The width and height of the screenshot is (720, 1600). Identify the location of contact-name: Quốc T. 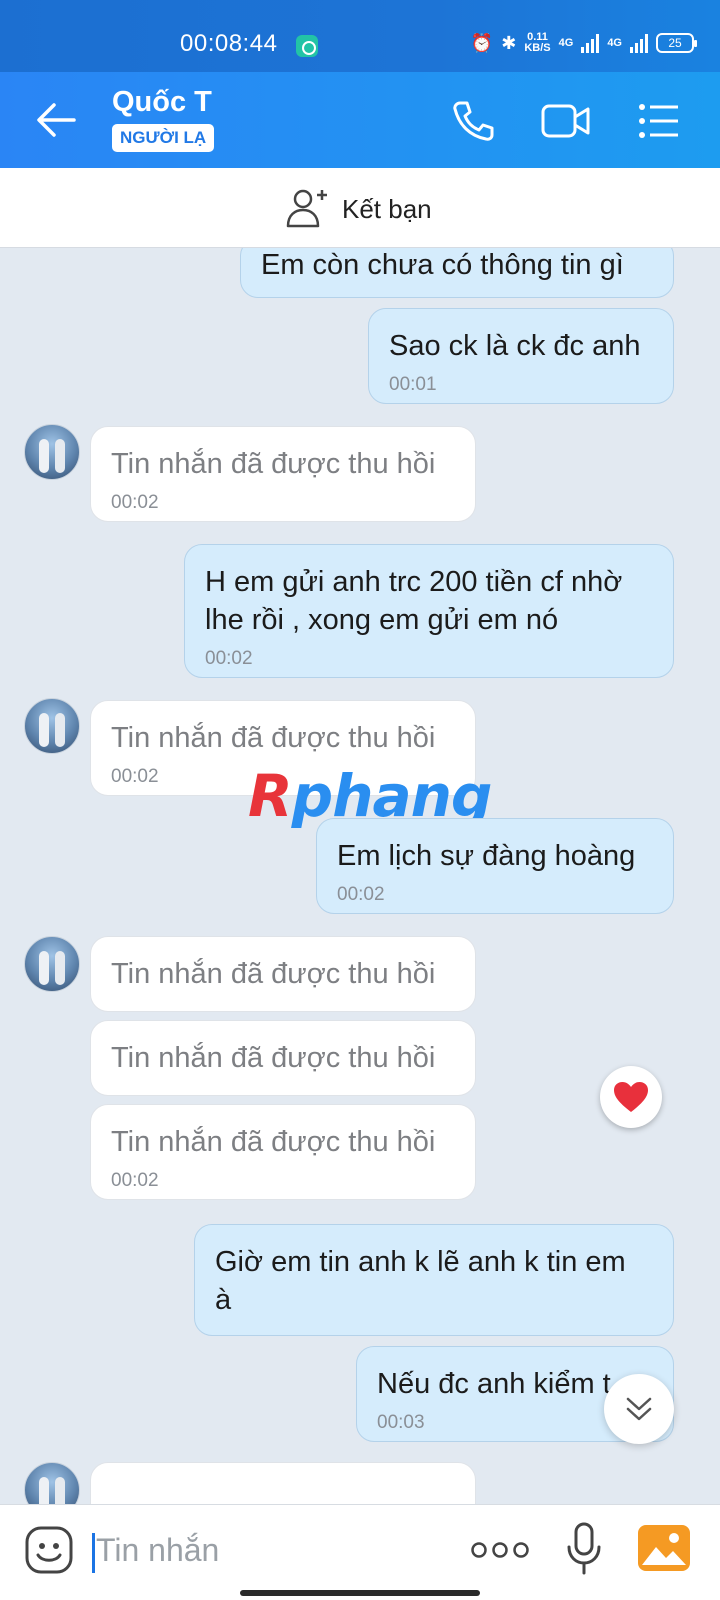
(162, 102).